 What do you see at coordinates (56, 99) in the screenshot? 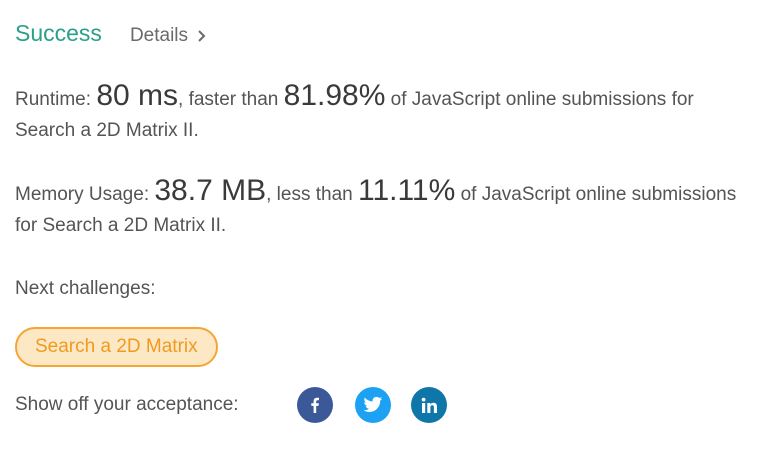
I see `runtime-label: Runtime:` at bounding box center [56, 99].